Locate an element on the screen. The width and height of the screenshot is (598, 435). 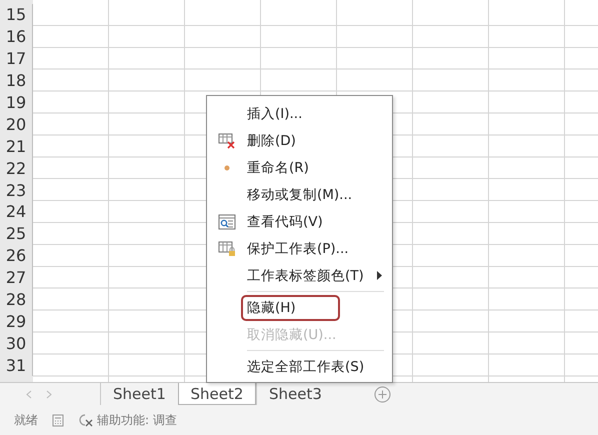
accessibility-icon is located at coordinates (86, 420).